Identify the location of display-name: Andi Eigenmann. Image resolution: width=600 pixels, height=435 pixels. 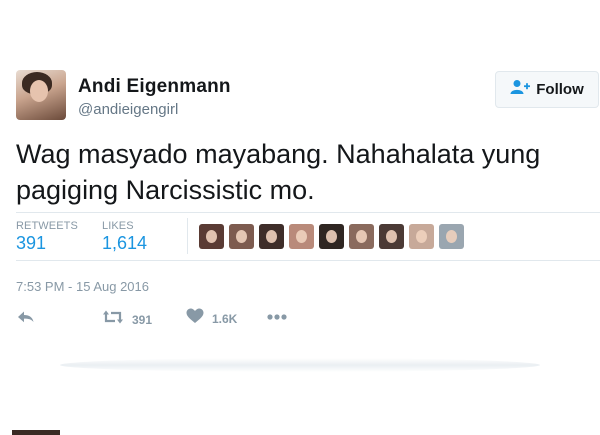
(154, 87).